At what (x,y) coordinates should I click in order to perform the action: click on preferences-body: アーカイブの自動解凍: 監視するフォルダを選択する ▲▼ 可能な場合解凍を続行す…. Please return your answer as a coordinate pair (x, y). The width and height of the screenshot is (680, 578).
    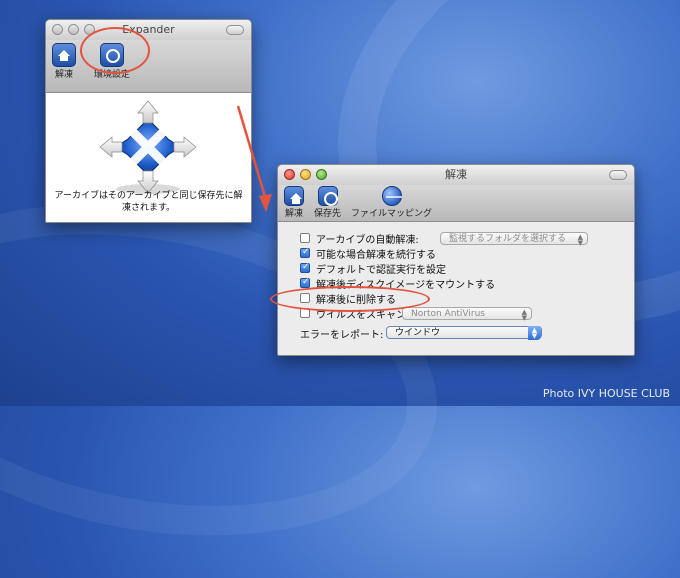
    Looking at the image, I should click on (456, 288).